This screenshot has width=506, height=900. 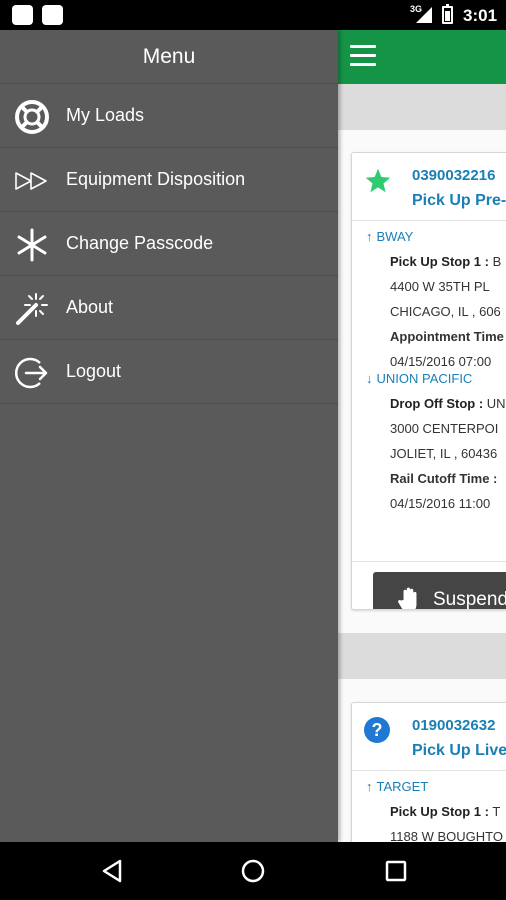 What do you see at coordinates (453, 175) in the screenshot?
I see `load-number: 0390032216` at bounding box center [453, 175].